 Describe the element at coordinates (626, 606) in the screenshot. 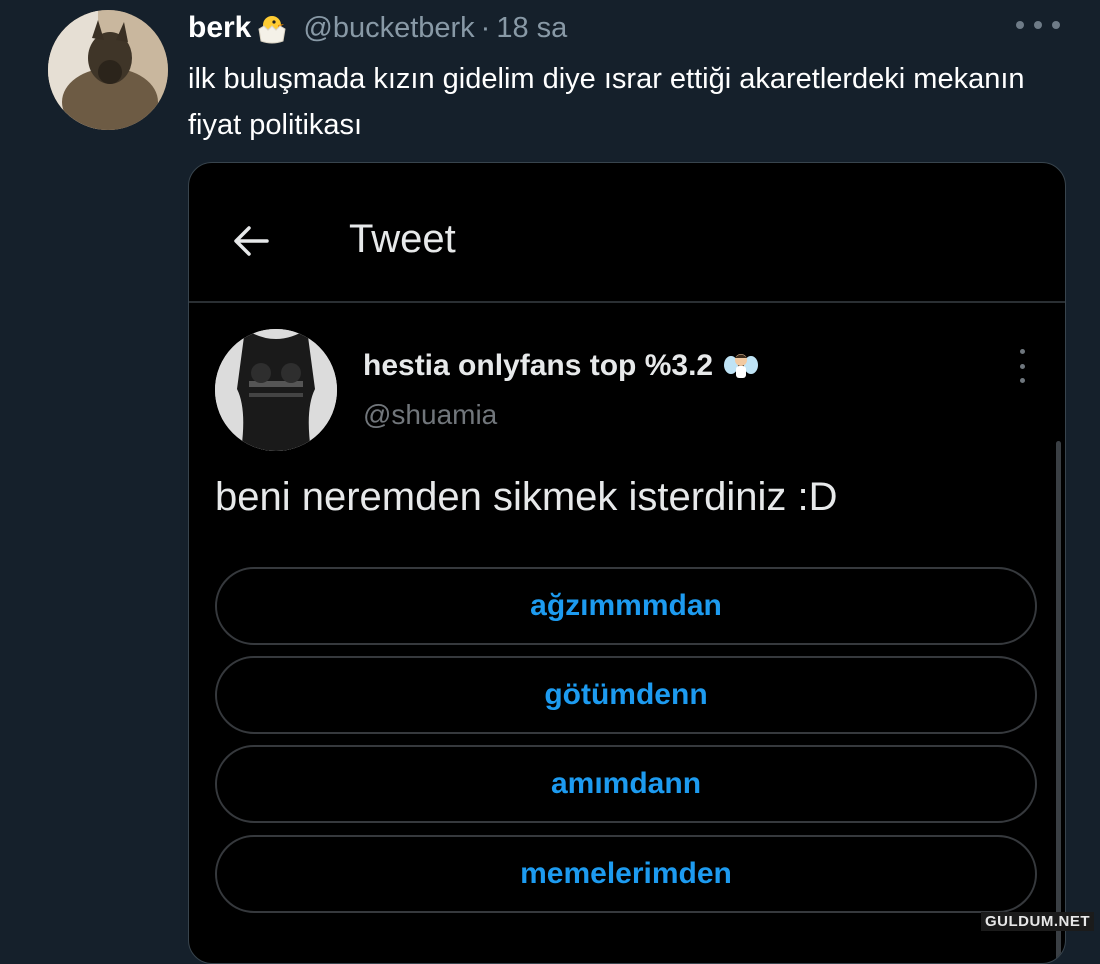

I see `poll-option: ağzımmmdan` at that location.